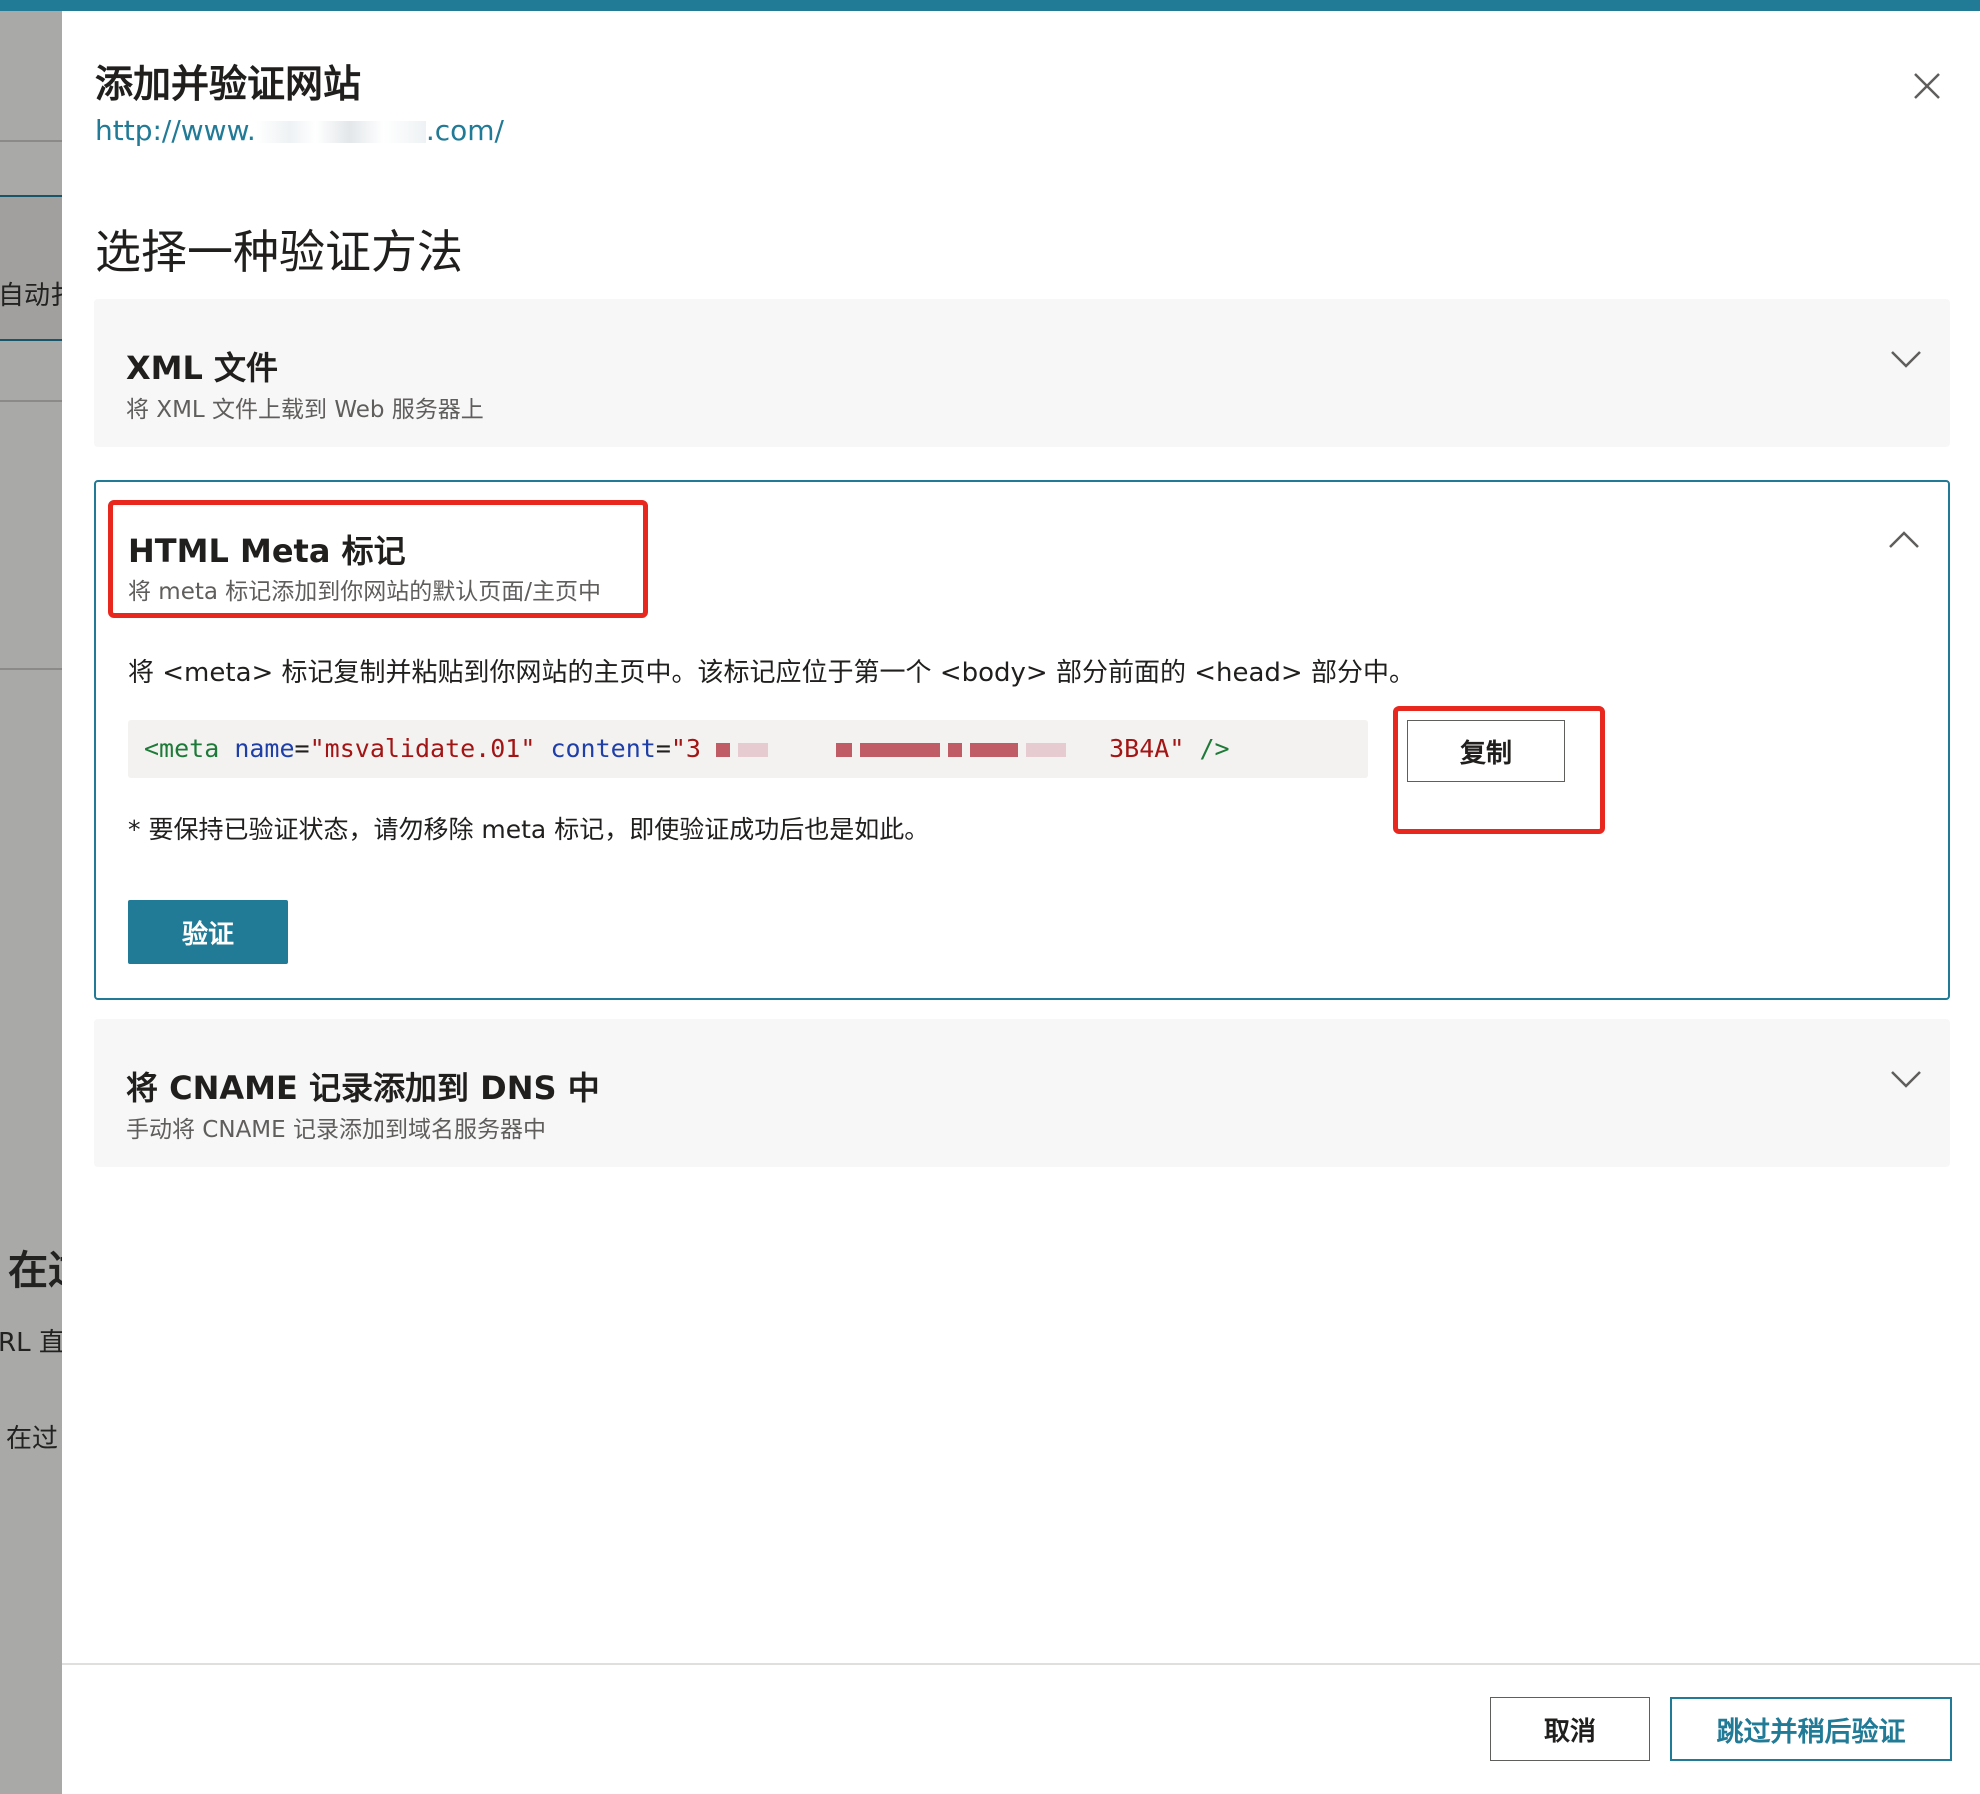 Image resolution: width=1980 pixels, height=1794 pixels. What do you see at coordinates (363, 1088) in the screenshot?
I see `method-title: 将 CNAME 记录添加到 DNS 中` at bounding box center [363, 1088].